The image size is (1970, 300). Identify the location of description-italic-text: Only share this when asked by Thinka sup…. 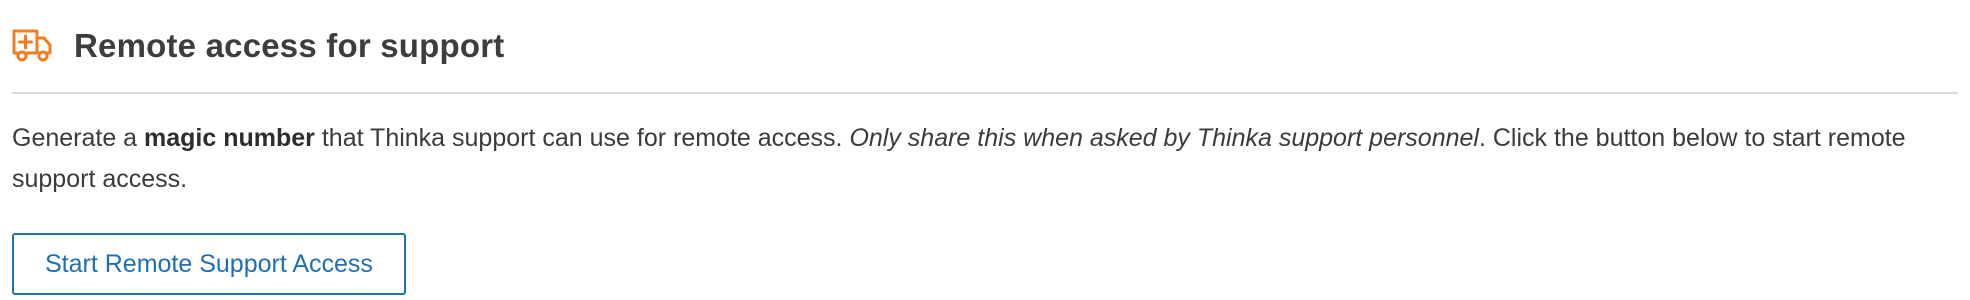
(1164, 138).